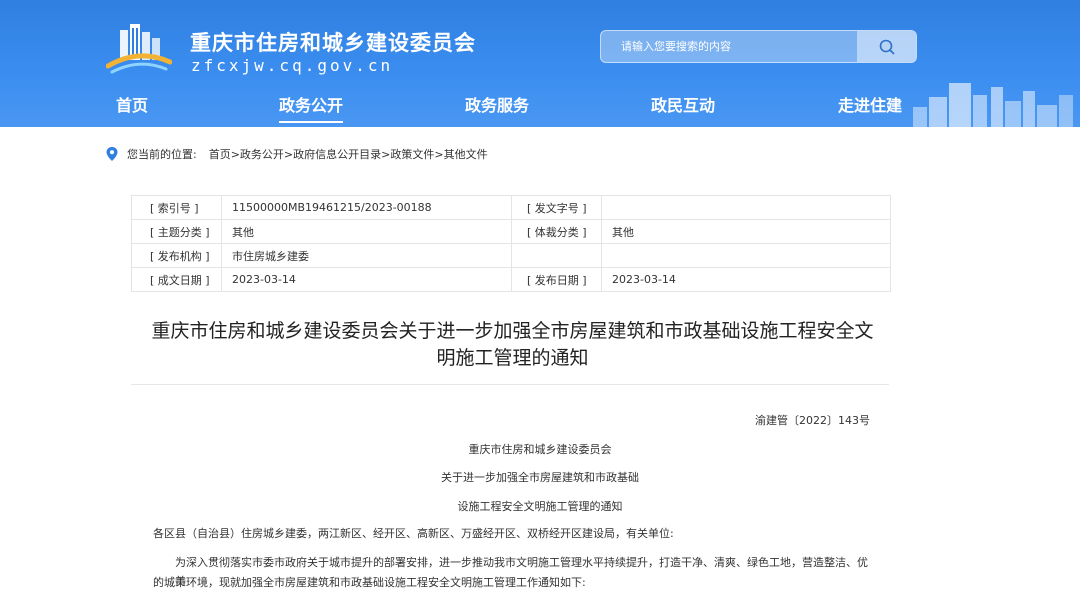  I want to click on meta-key: [ 发文字号 ], so click(556, 207).